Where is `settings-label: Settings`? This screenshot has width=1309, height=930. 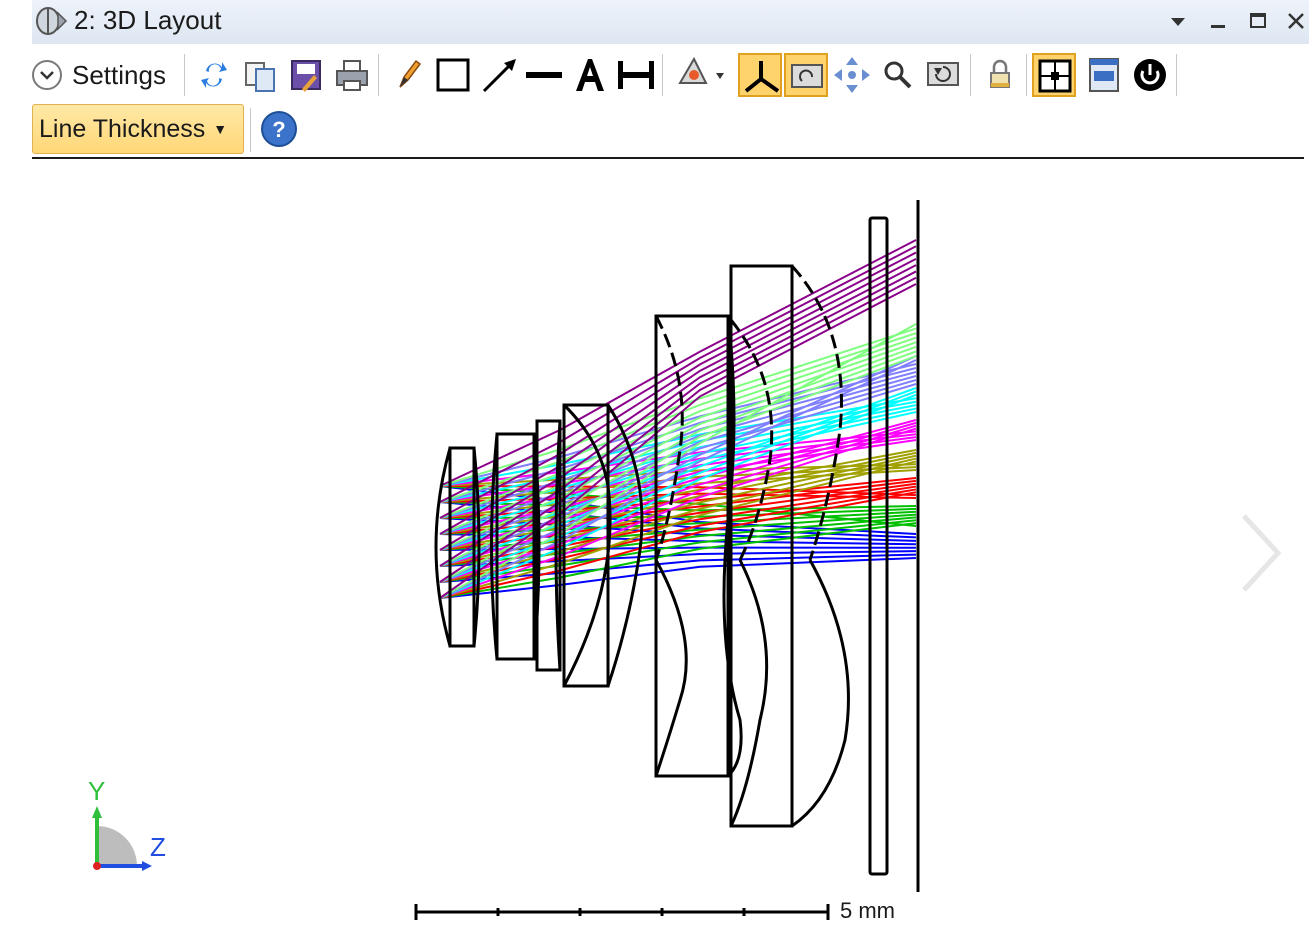
settings-label: Settings is located at coordinates (119, 74).